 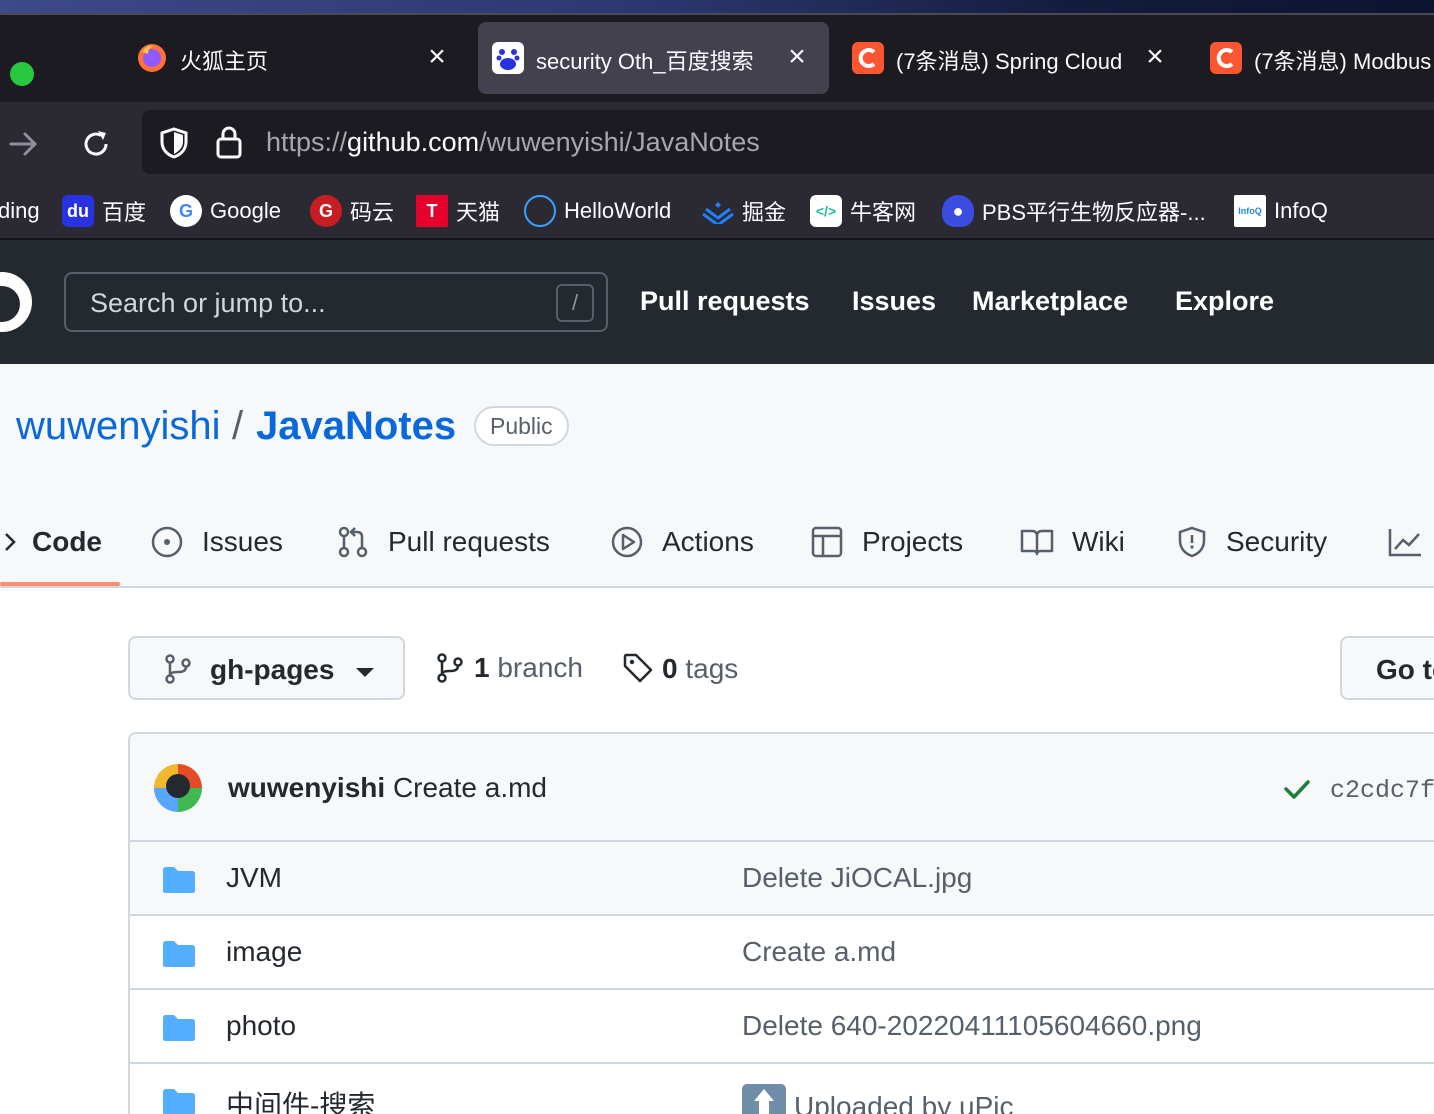 What do you see at coordinates (10, 542) in the screenshot?
I see `code-icon` at bounding box center [10, 542].